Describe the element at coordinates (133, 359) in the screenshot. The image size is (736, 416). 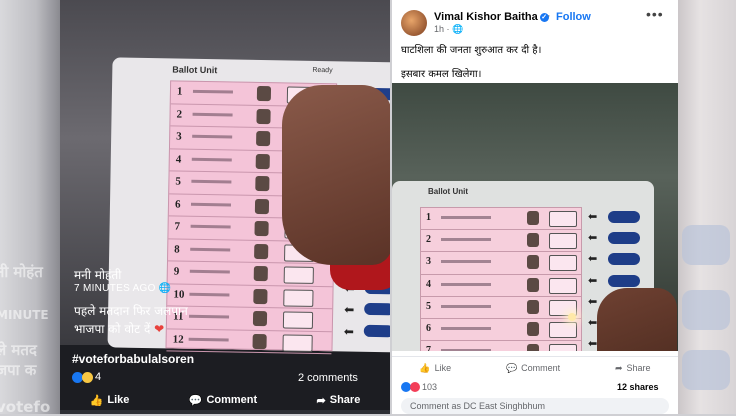
I see `hashtag-link: #voteforbabulalsoren` at that location.